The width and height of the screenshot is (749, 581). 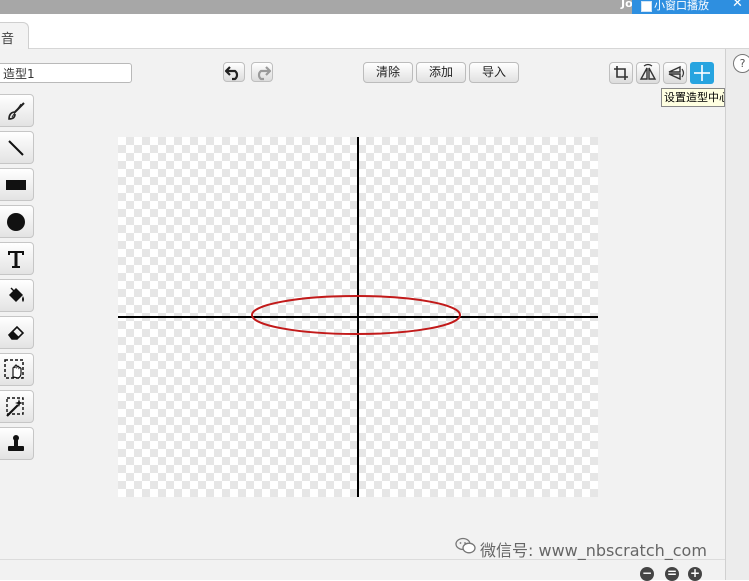 I want to click on fill-tool, so click(x=17, y=295).